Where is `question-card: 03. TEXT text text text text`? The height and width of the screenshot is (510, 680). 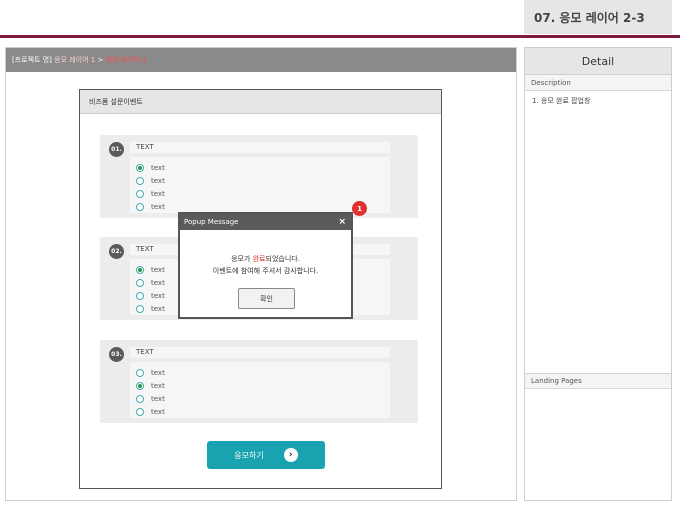
question-card: 03. TEXT text text text text is located at coordinates (259, 381).